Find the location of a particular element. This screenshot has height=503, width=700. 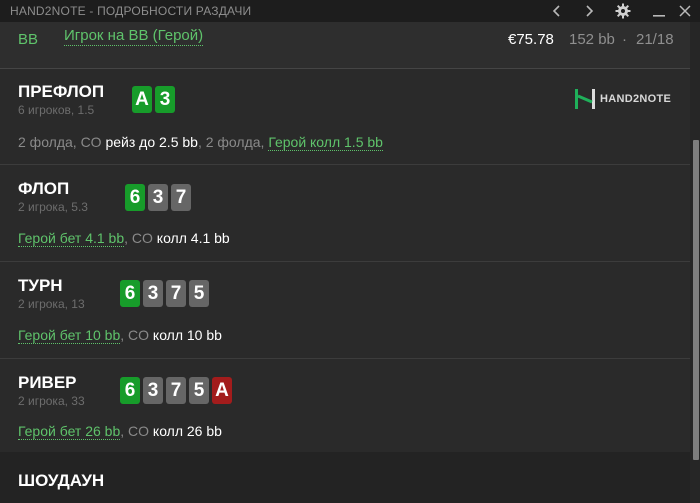

hole-cards: A 3 is located at coordinates (153, 99).